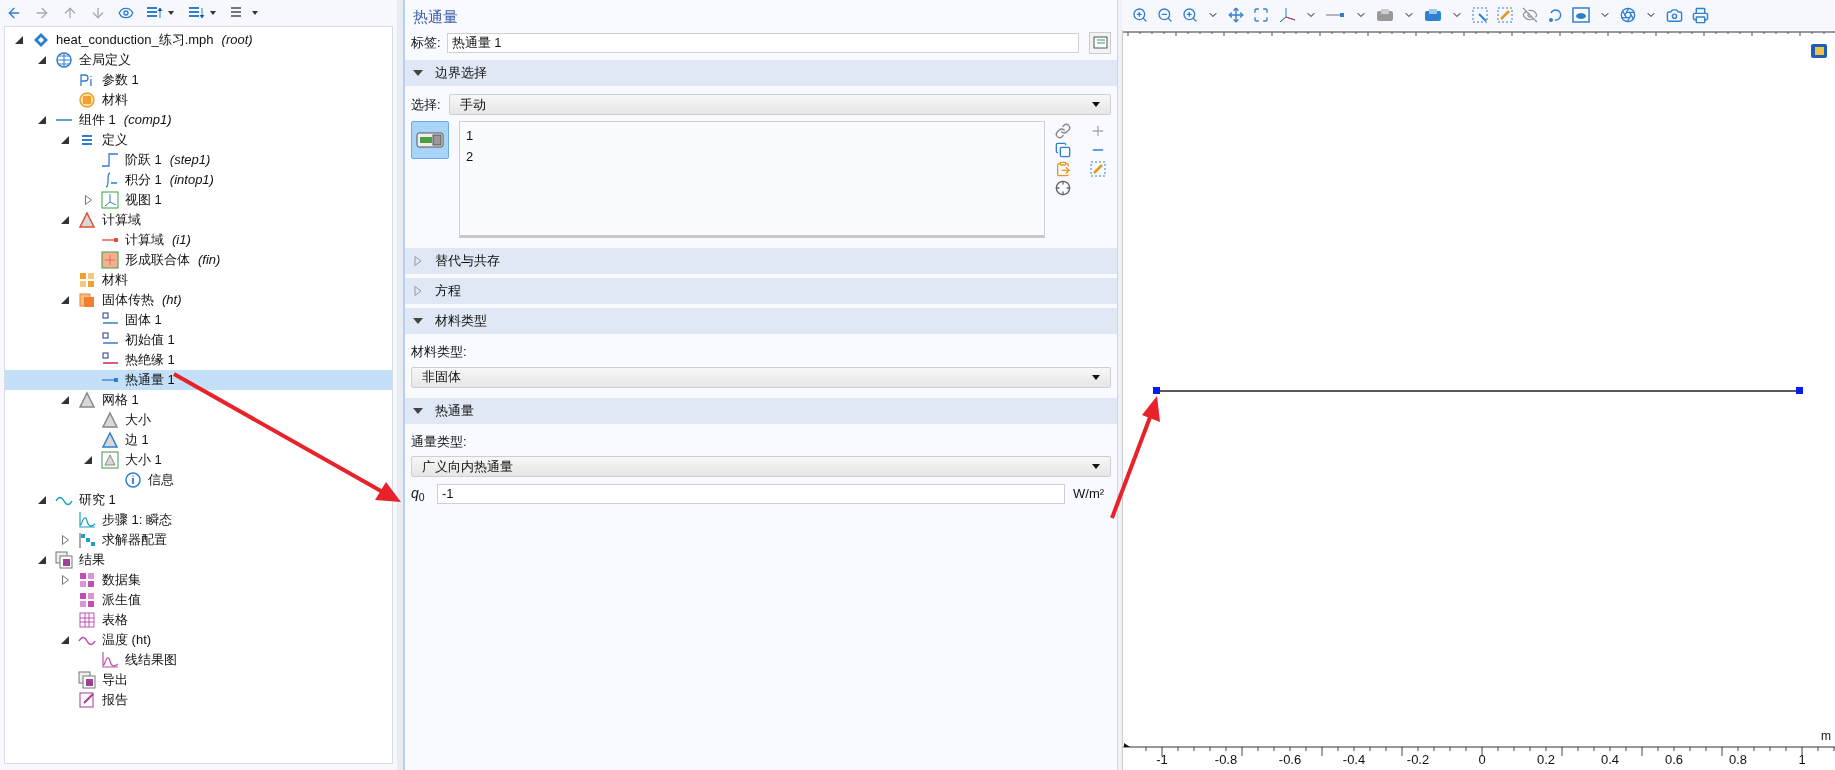 Image resolution: width=1835 pixels, height=770 pixels. What do you see at coordinates (470, 157) in the screenshot?
I see `list-item: 2` at bounding box center [470, 157].